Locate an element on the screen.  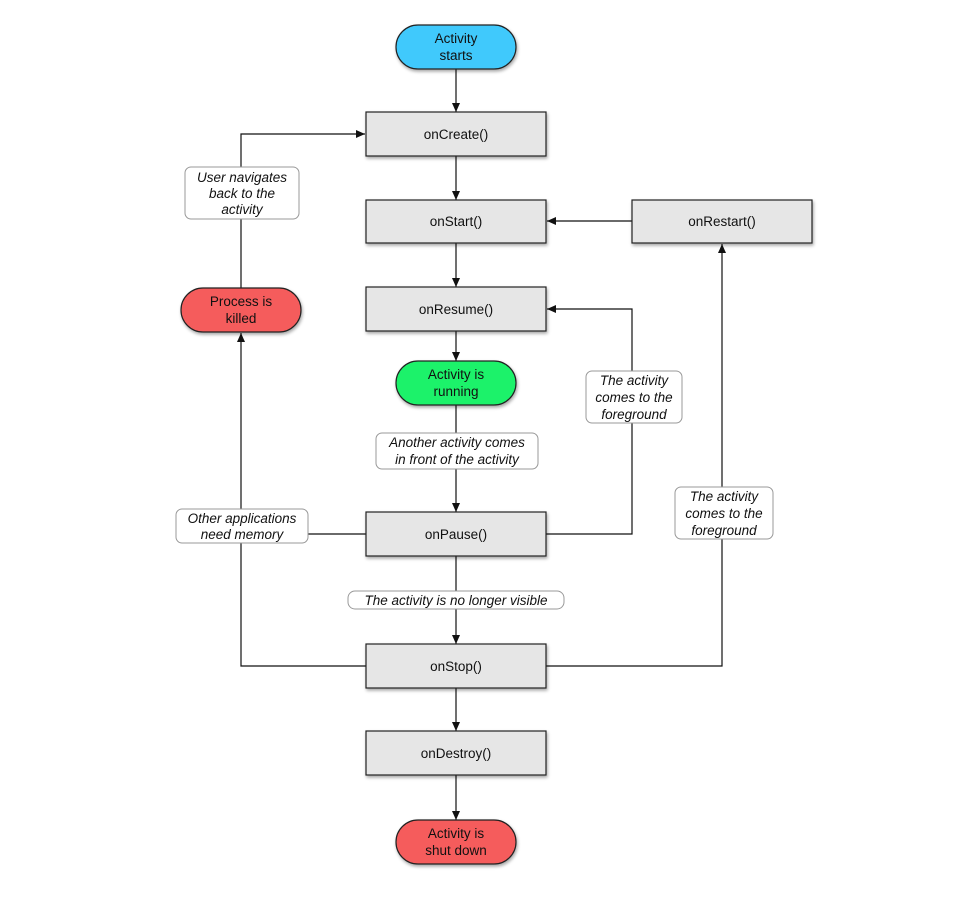
node-onstart: onStart() is located at coordinates (456, 221).